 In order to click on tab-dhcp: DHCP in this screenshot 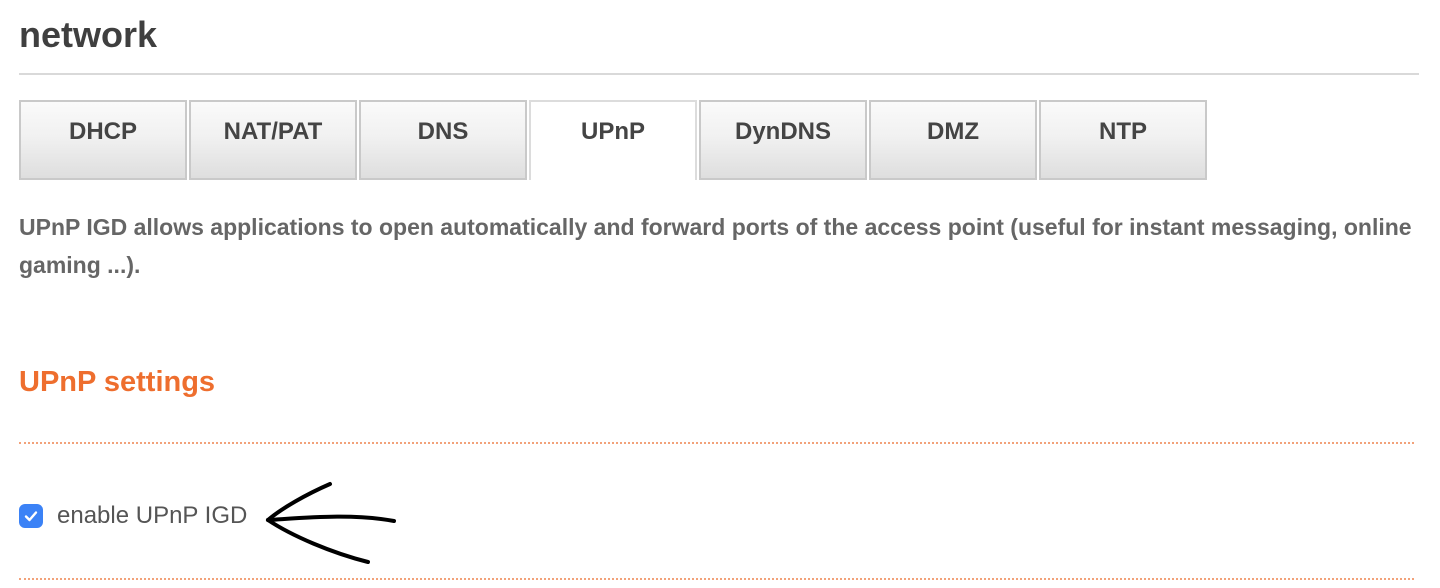, I will do `click(103, 140)`.